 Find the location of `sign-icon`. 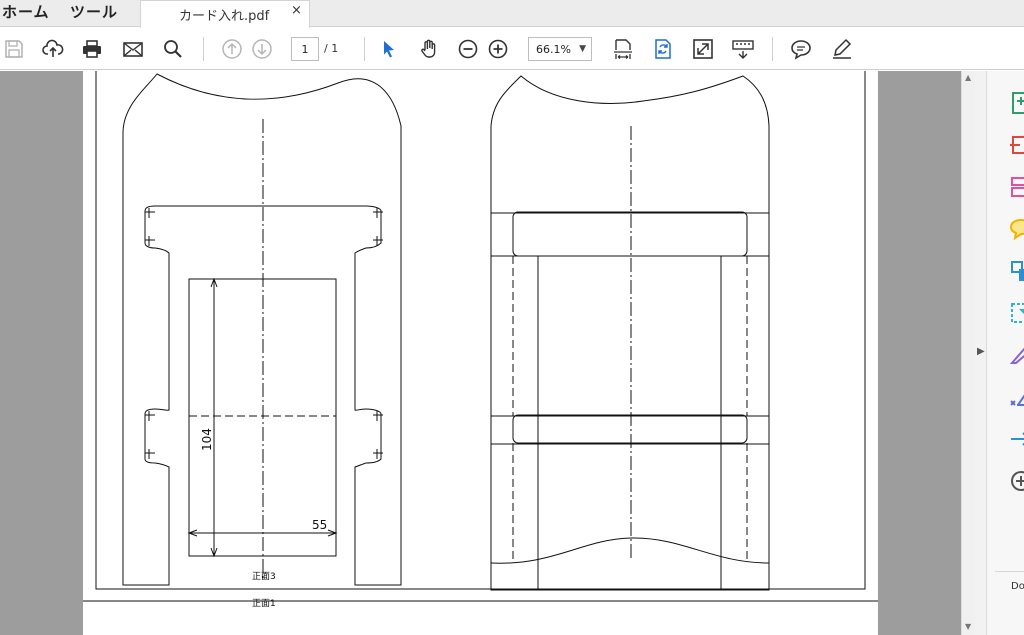

sign-icon is located at coordinates (842, 49).